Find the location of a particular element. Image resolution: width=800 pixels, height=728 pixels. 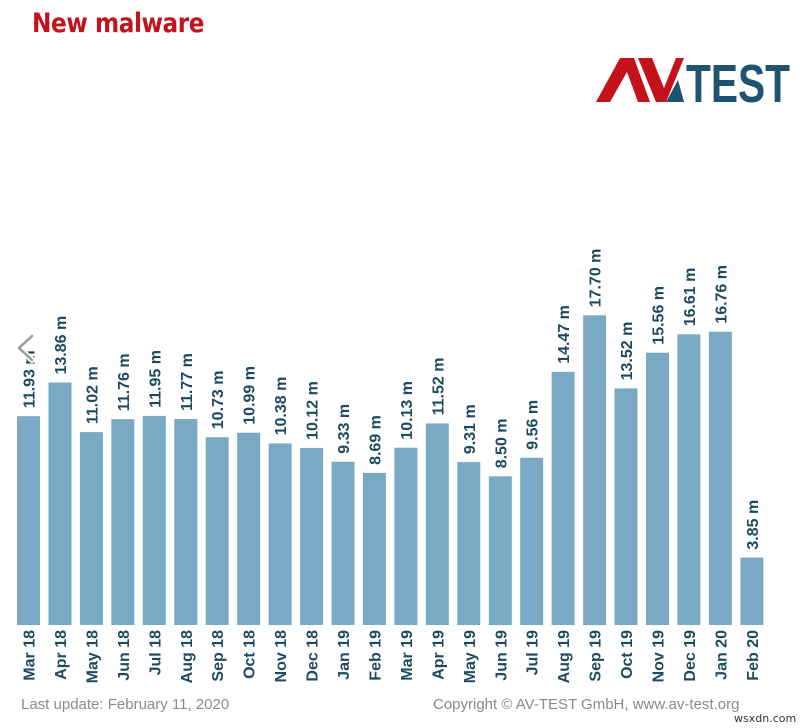

x-tick-label: Mar 18 is located at coordinates (30, 655).